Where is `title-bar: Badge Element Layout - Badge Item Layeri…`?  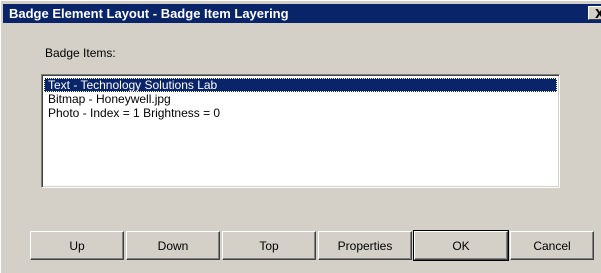
title-bar: Badge Element Layout - Badge Item Layeri… is located at coordinates (302, 13).